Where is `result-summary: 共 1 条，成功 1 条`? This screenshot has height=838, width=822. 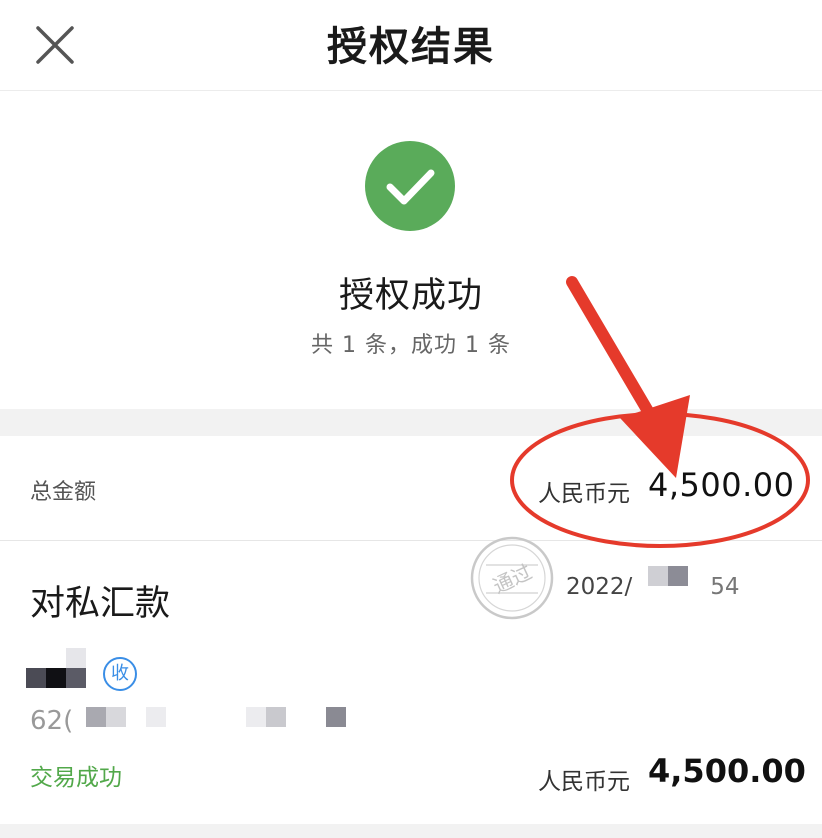
result-summary: 共 1 条，成功 1 条 is located at coordinates (411, 345).